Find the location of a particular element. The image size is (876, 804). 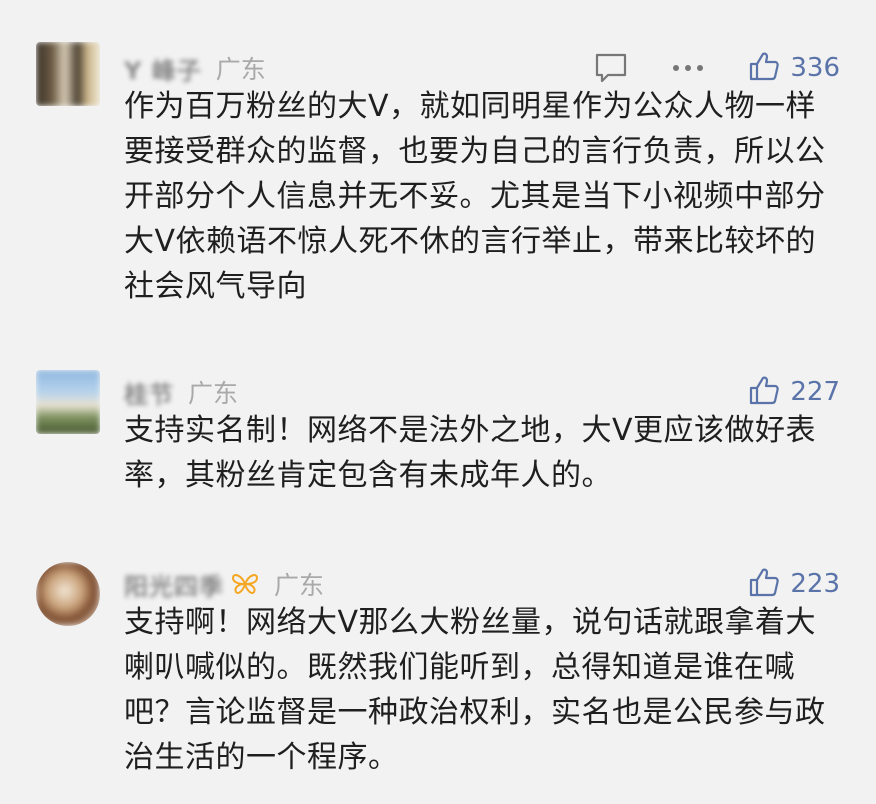

like-button: 227 is located at coordinates (794, 392).